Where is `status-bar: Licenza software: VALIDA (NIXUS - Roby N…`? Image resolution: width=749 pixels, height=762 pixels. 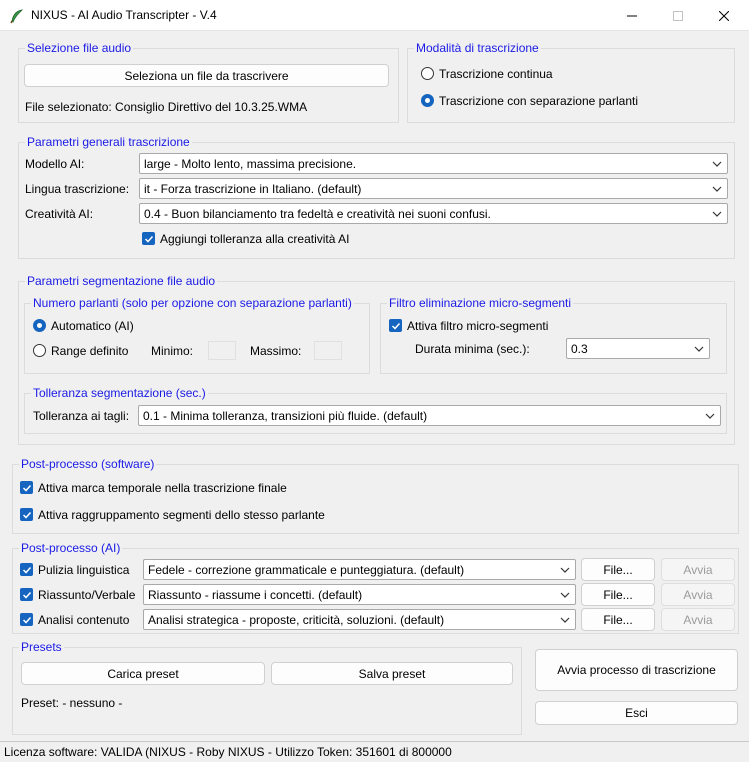
status-bar: Licenza software: VALIDA (NIXUS - Roby N… is located at coordinates (374, 751).